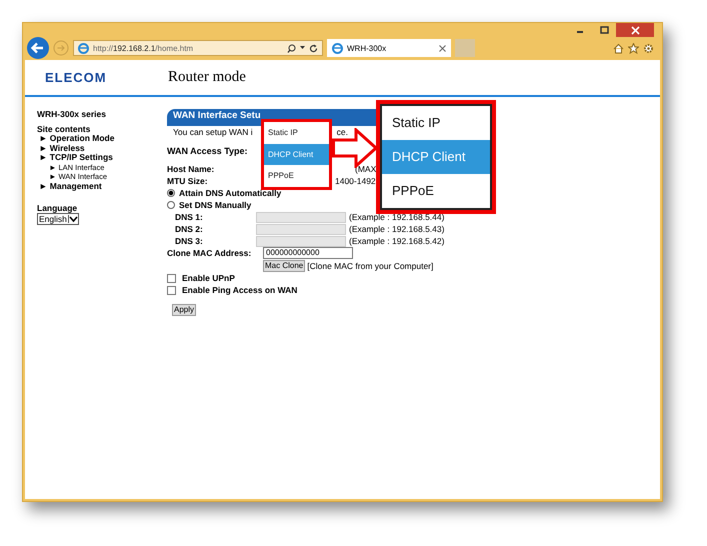  I want to click on maximize-icon, so click(604, 30).